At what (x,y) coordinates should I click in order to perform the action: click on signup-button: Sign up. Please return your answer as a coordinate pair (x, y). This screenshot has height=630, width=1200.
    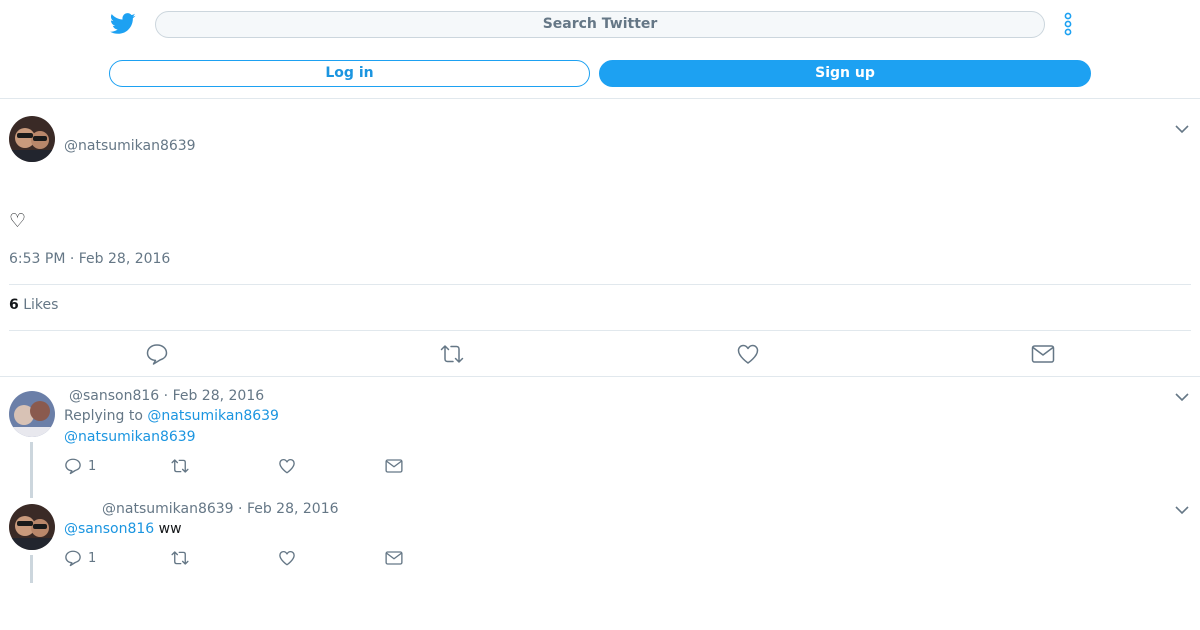
    Looking at the image, I should click on (845, 73).